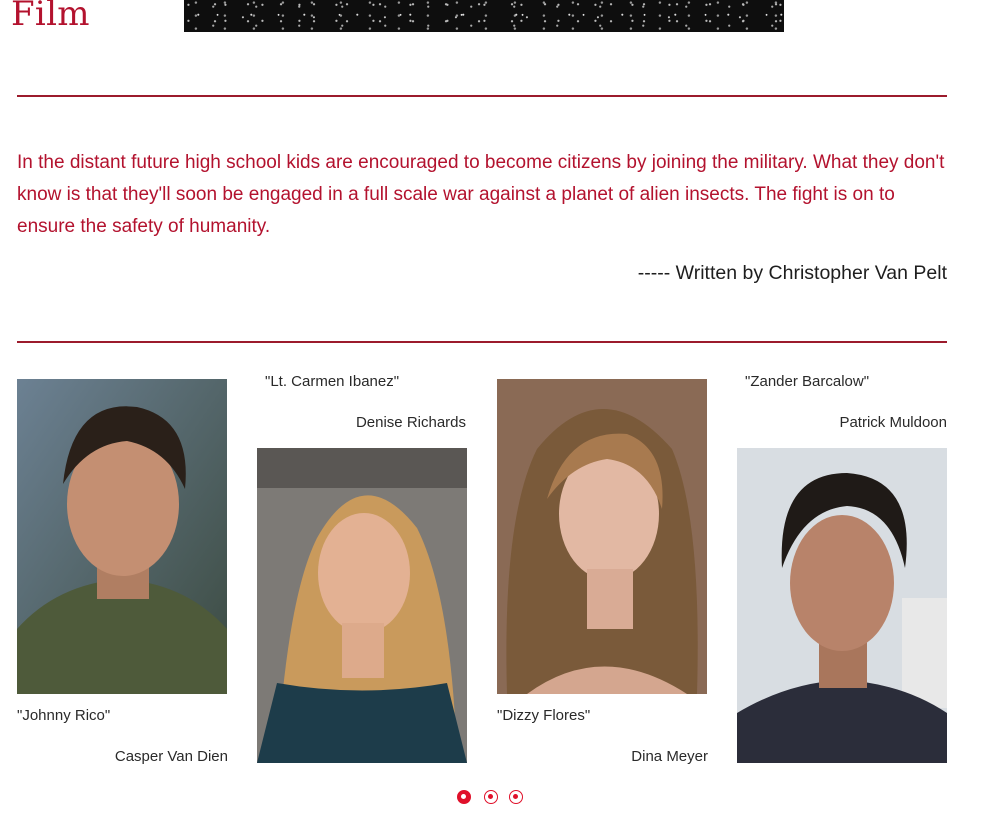  Describe the element at coordinates (842, 605) in the screenshot. I see `actor-photo-patrick-muldoon` at that location.